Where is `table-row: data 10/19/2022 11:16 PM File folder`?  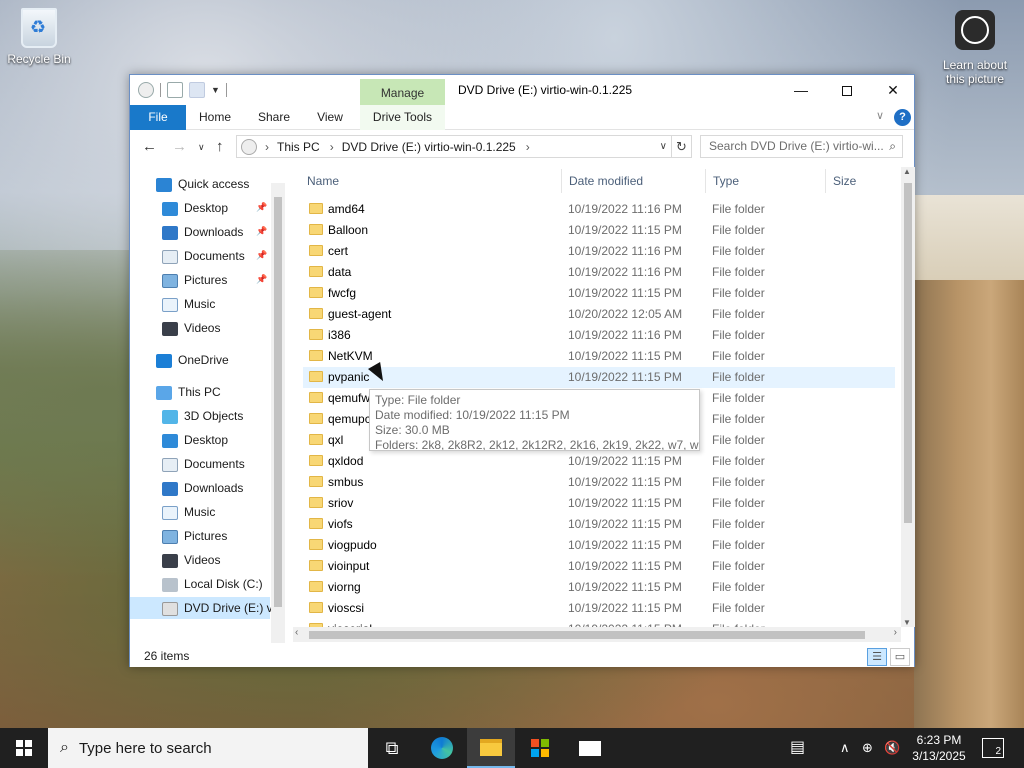
table-row: data 10/19/2022 11:16 PM File folder is located at coordinates (599, 272).